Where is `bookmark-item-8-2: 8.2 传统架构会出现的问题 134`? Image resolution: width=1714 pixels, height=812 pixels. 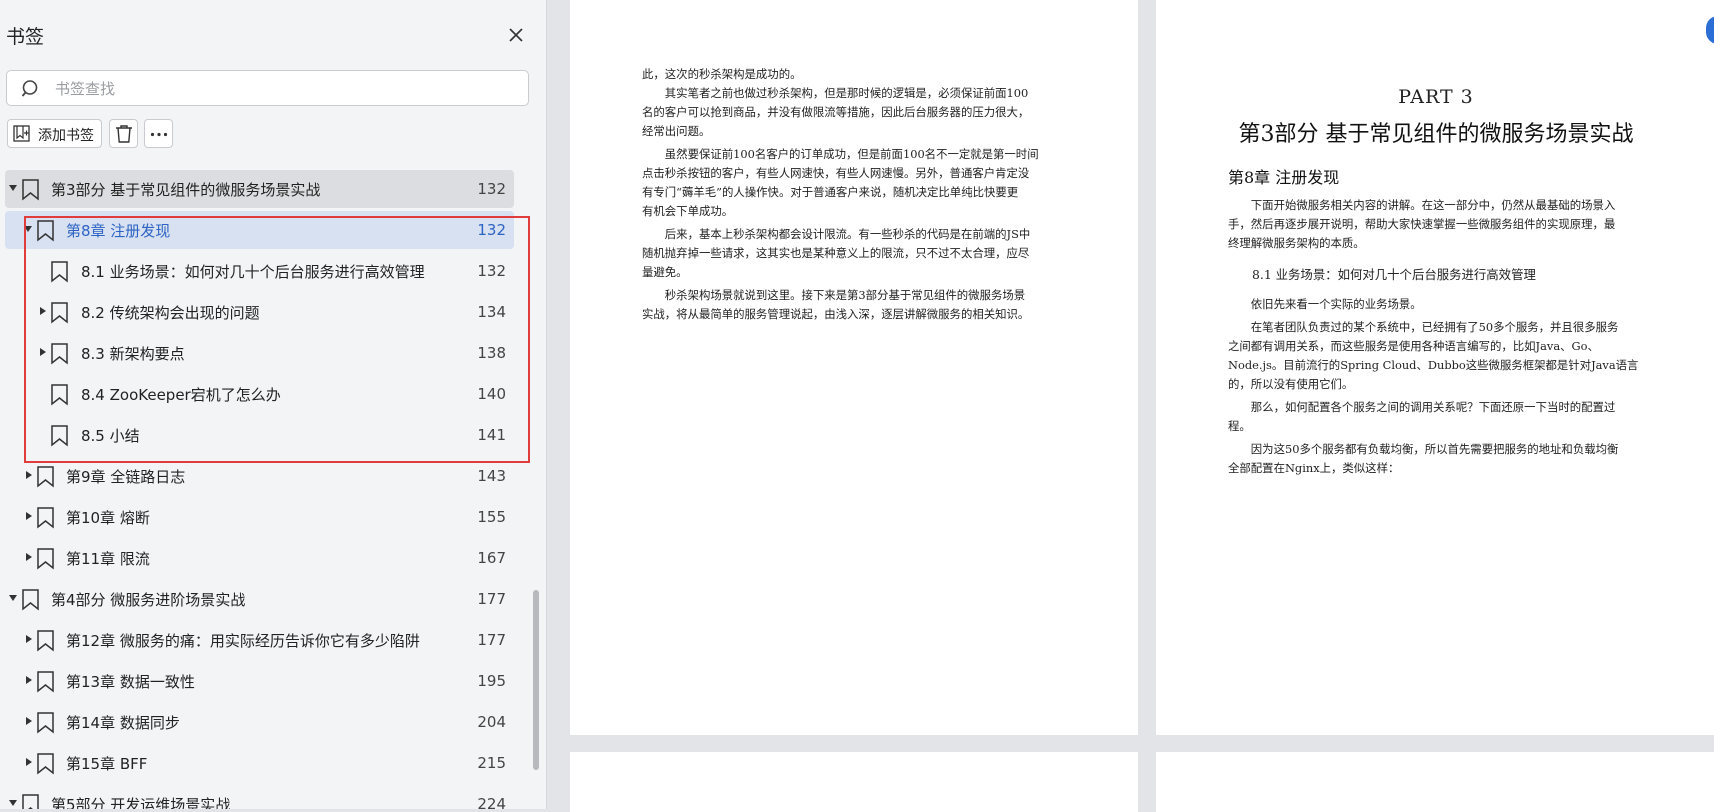 bookmark-item-8-2: 8.2 传统架构会出现的问题 134 is located at coordinates (259, 312).